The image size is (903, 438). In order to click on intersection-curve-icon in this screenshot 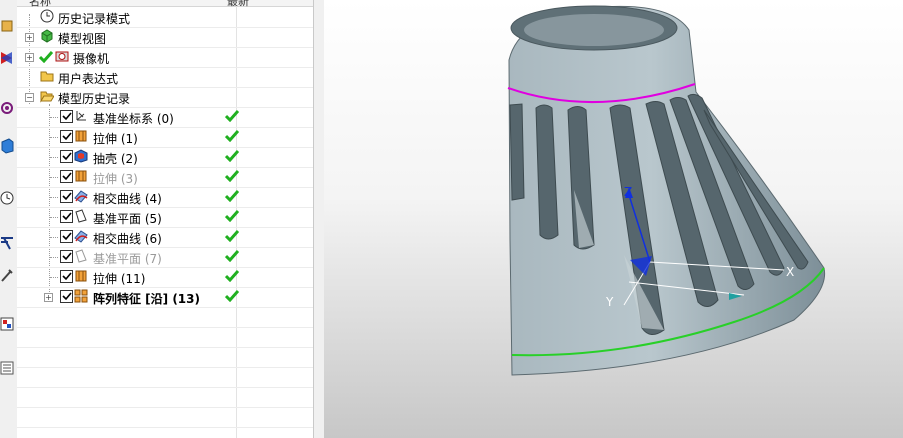, I will do `click(81, 236)`.